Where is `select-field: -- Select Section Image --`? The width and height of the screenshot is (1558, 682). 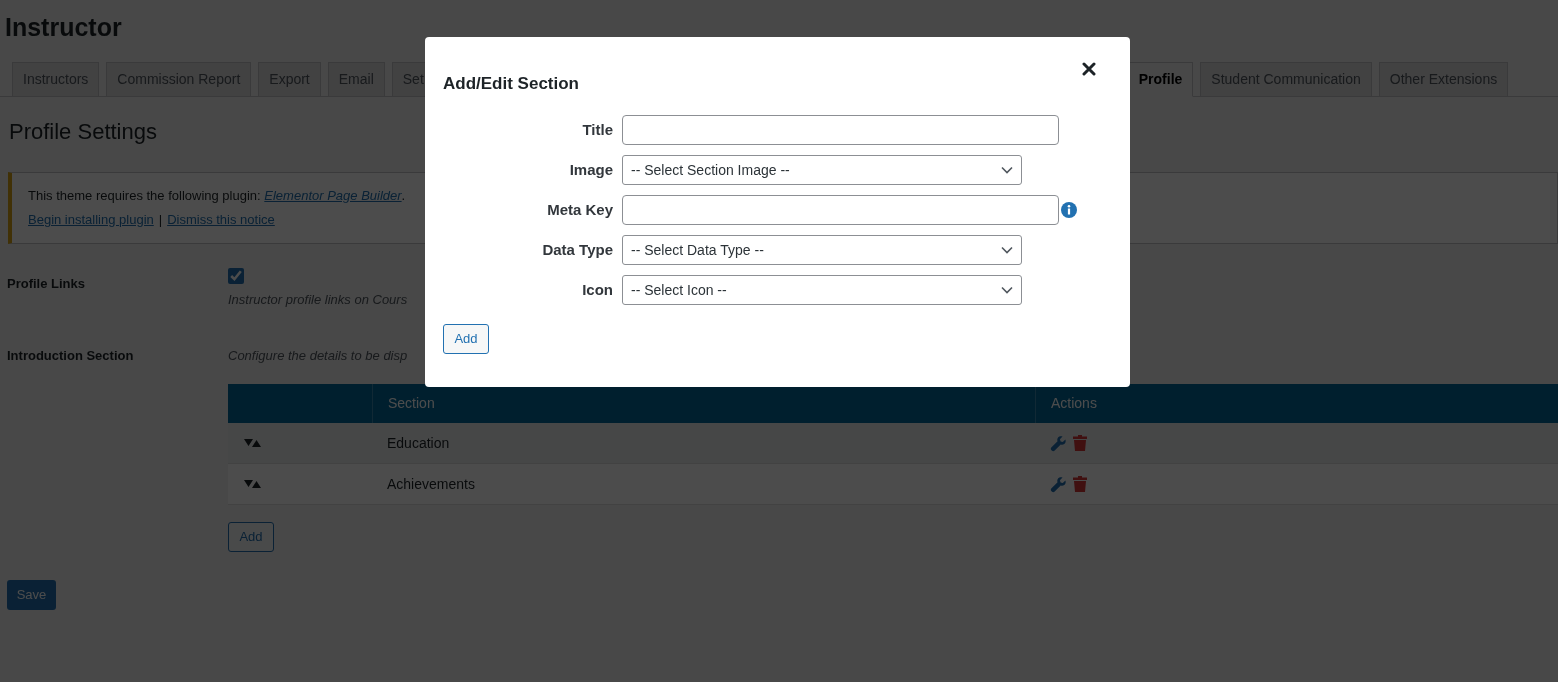 select-field: -- Select Section Image -- is located at coordinates (822, 170).